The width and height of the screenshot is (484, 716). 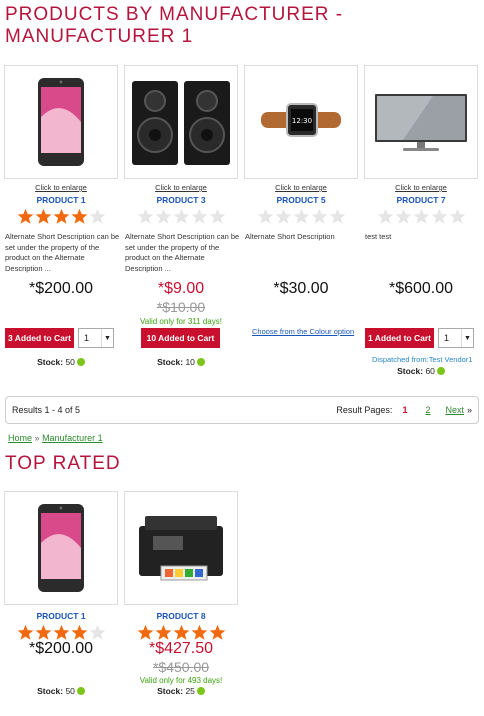 I want to click on product-price: *$600.00, so click(x=421, y=288).